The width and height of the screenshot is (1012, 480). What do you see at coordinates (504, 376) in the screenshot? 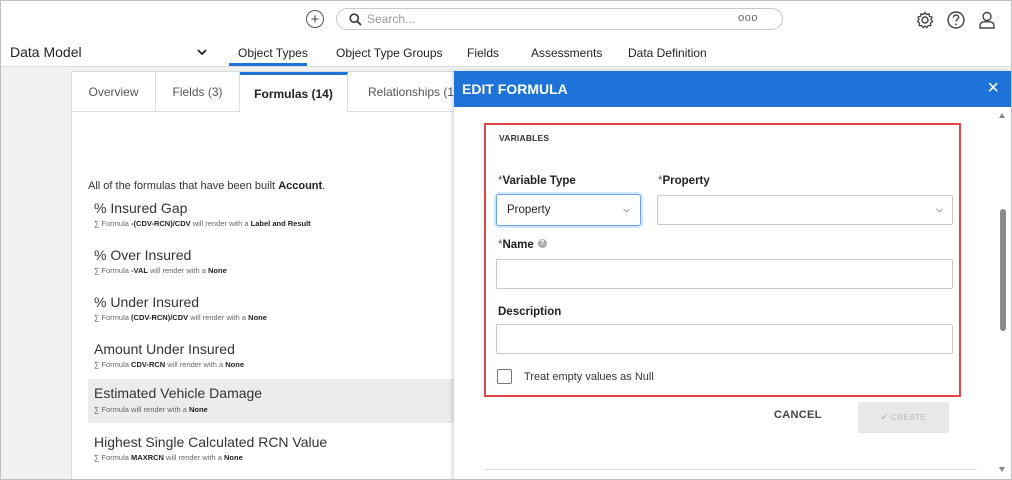
I see `null-checkbox` at bounding box center [504, 376].